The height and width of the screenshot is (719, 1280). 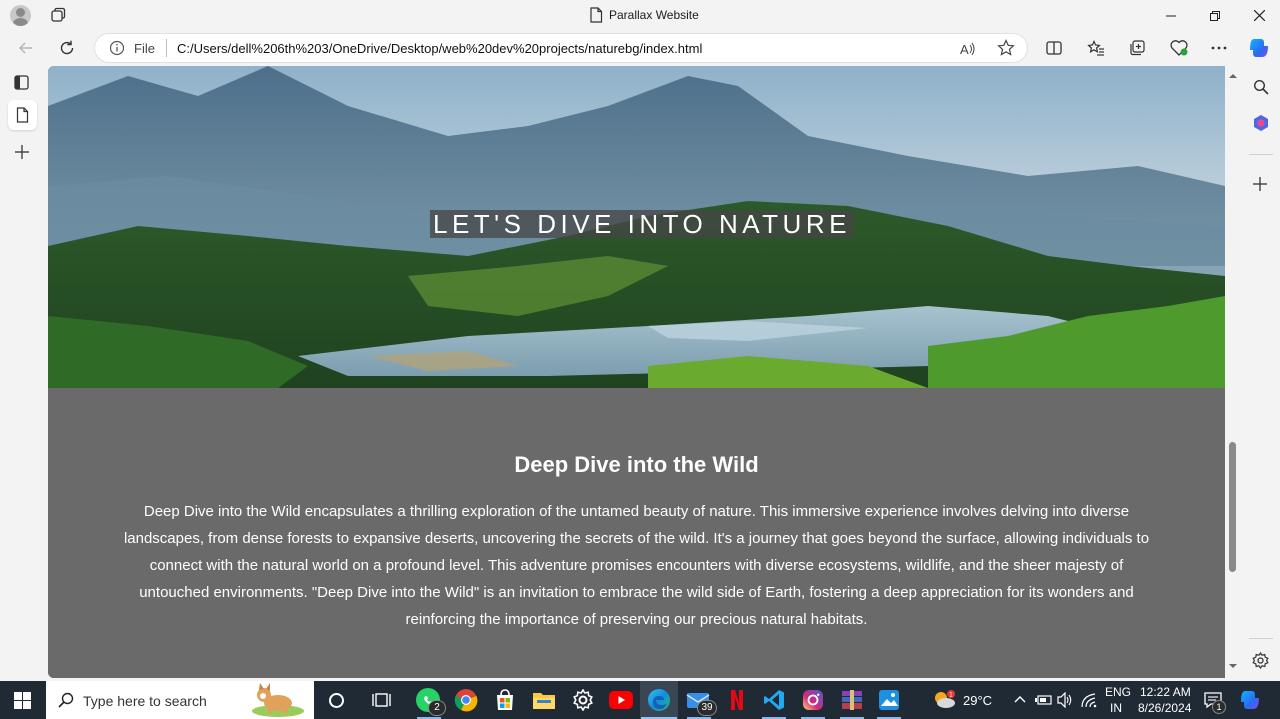 I want to click on restore-icon, so click(x=1215, y=15).